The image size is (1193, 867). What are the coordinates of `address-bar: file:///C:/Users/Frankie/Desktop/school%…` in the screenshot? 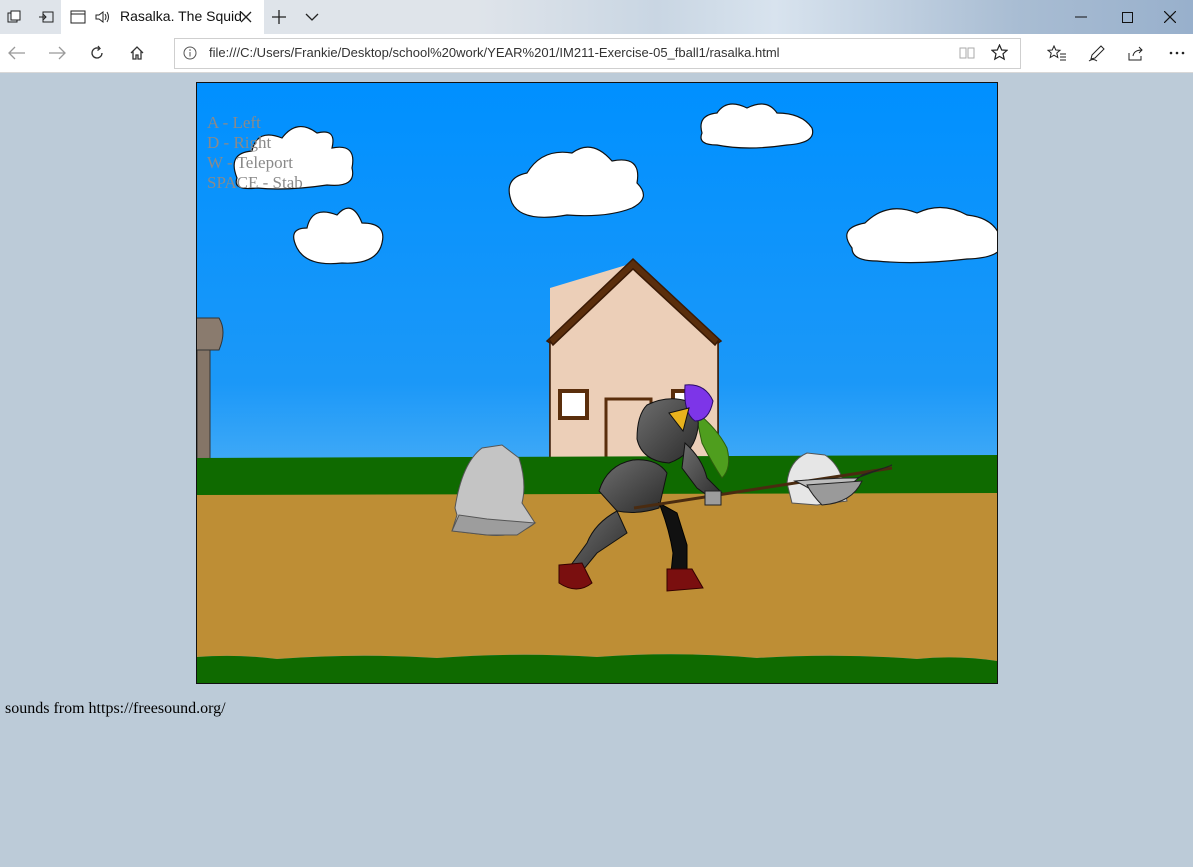 It's located at (597, 53).